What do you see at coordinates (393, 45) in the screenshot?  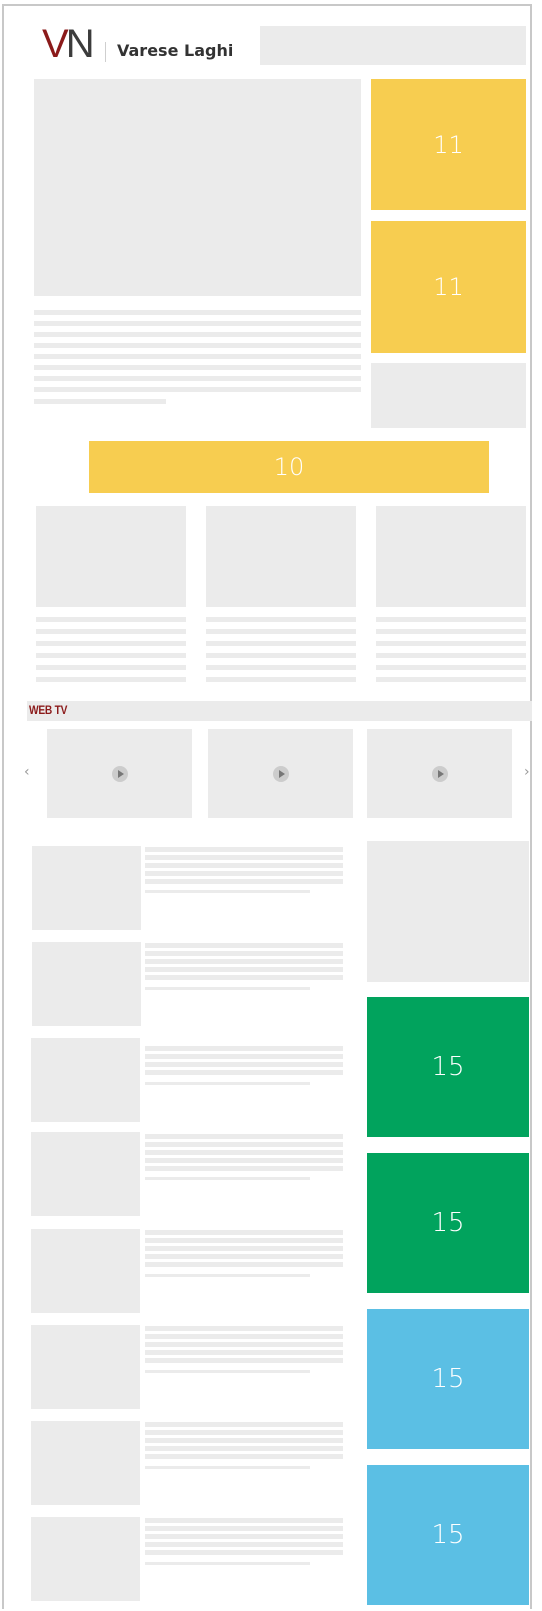 I see `header-banner-placeholder` at bounding box center [393, 45].